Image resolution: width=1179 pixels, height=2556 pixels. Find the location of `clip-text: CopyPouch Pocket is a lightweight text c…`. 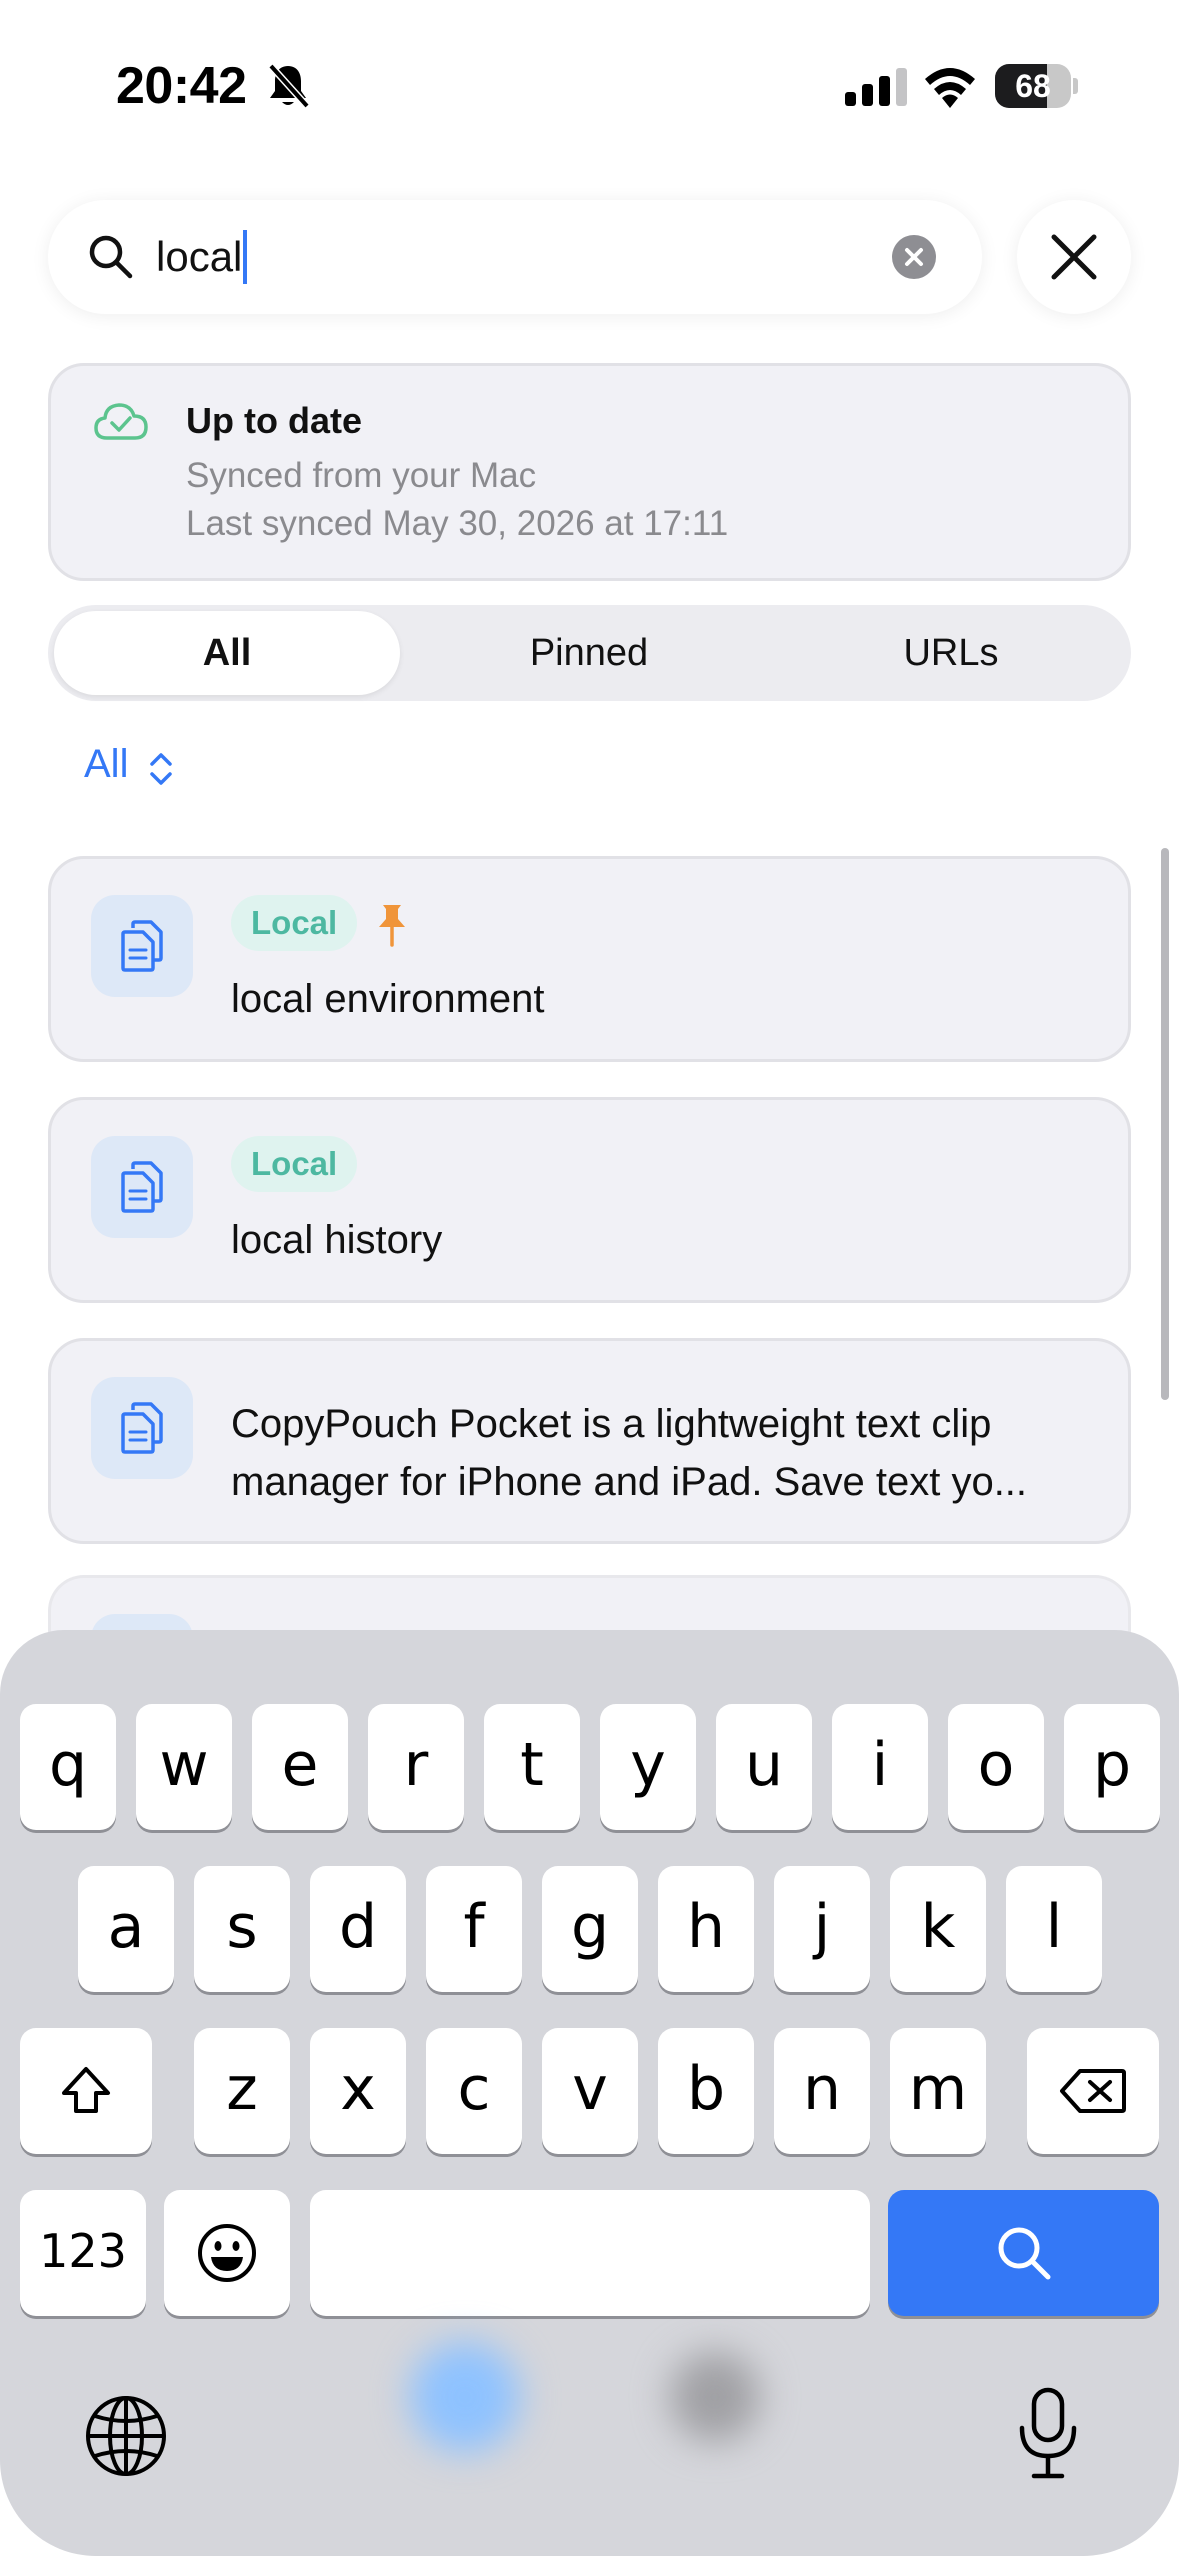

clip-text: CopyPouch Pocket is a lightweight text c… is located at coordinates (629, 1453).